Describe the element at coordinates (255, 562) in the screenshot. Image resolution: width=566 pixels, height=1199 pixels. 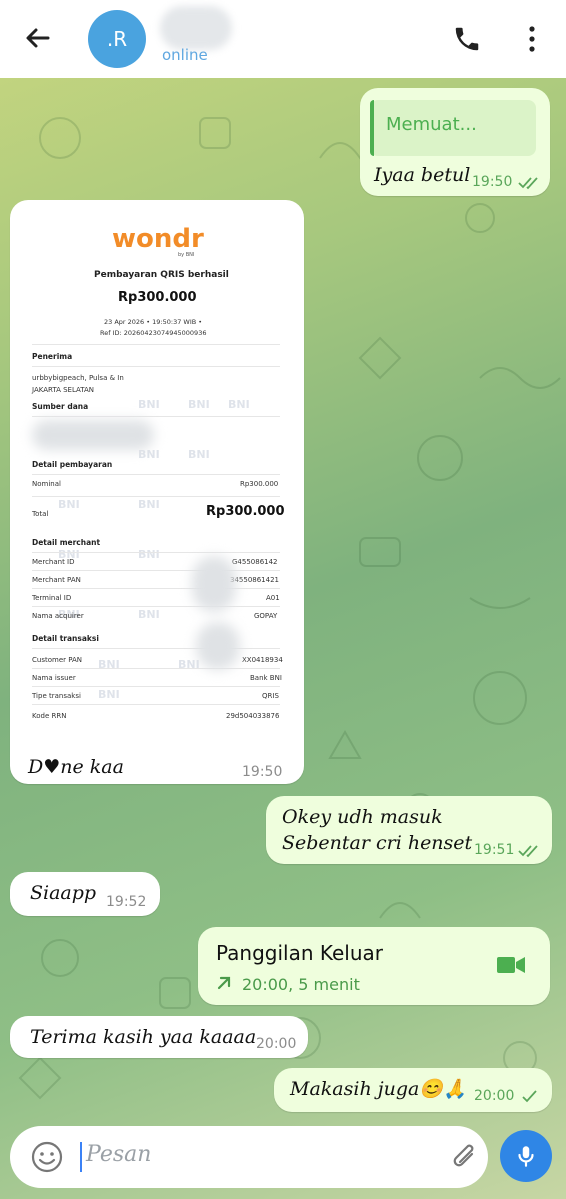
I see `merchant-row-value: G455086142` at that location.